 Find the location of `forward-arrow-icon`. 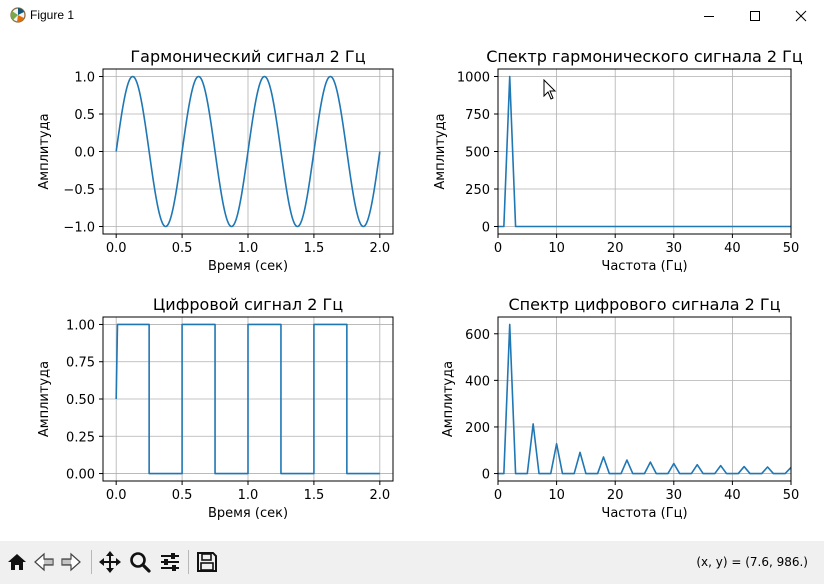

forward-arrow-icon is located at coordinates (71, 562).